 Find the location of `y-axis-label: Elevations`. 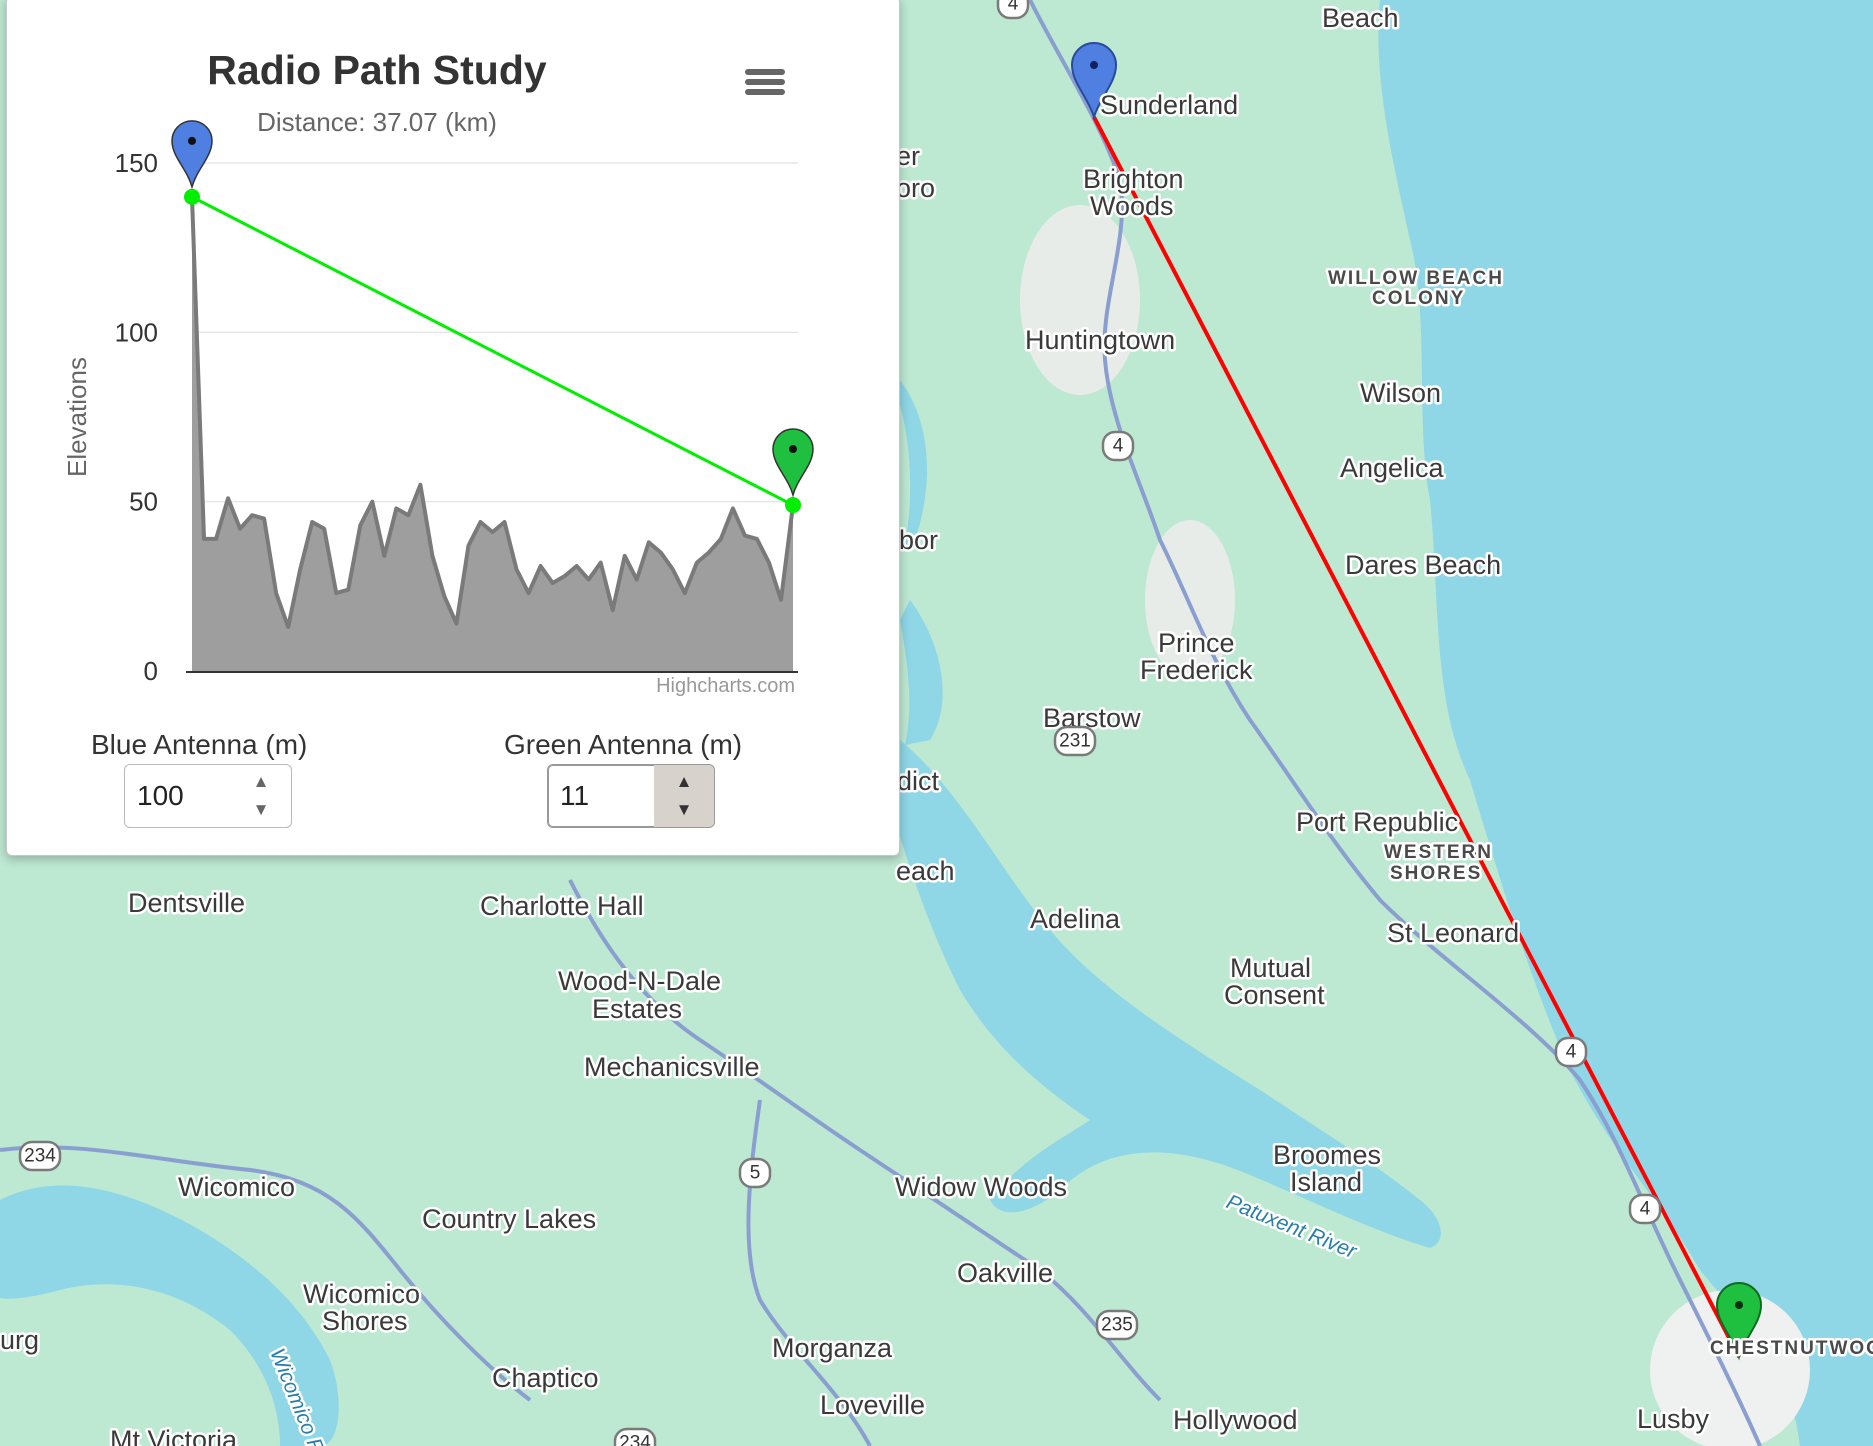

y-axis-label: Elevations is located at coordinates (77, 417).